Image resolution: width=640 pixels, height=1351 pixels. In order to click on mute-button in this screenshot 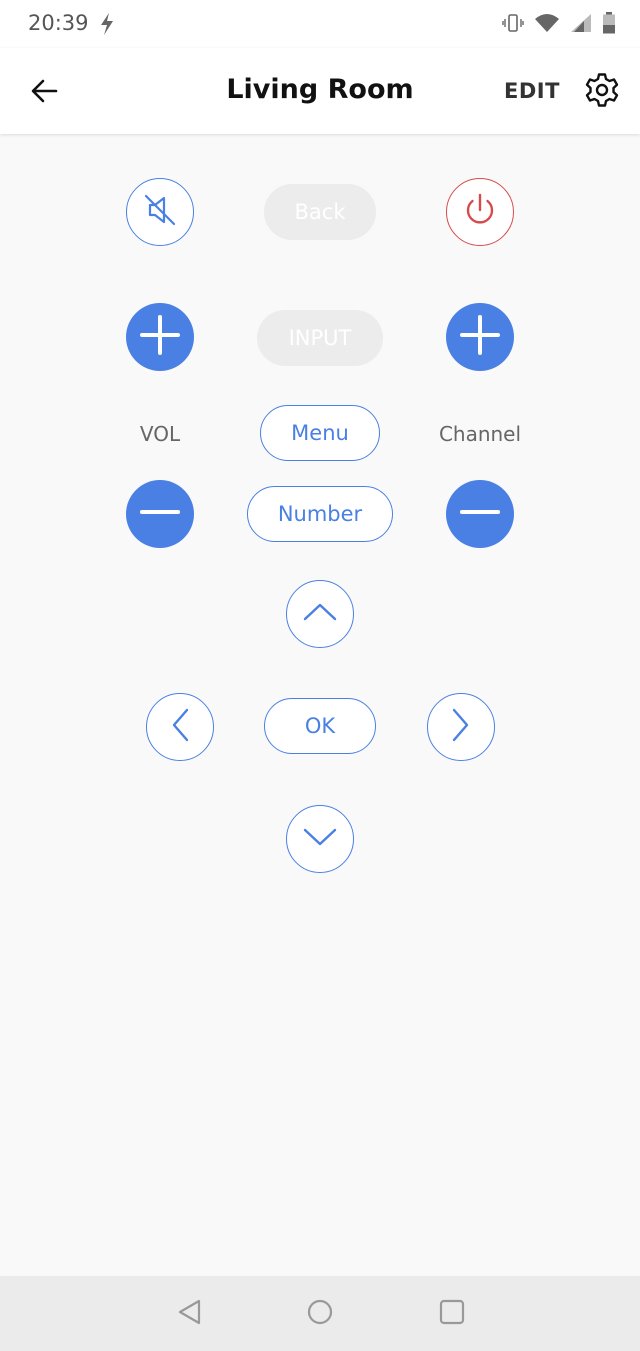, I will do `click(160, 212)`.